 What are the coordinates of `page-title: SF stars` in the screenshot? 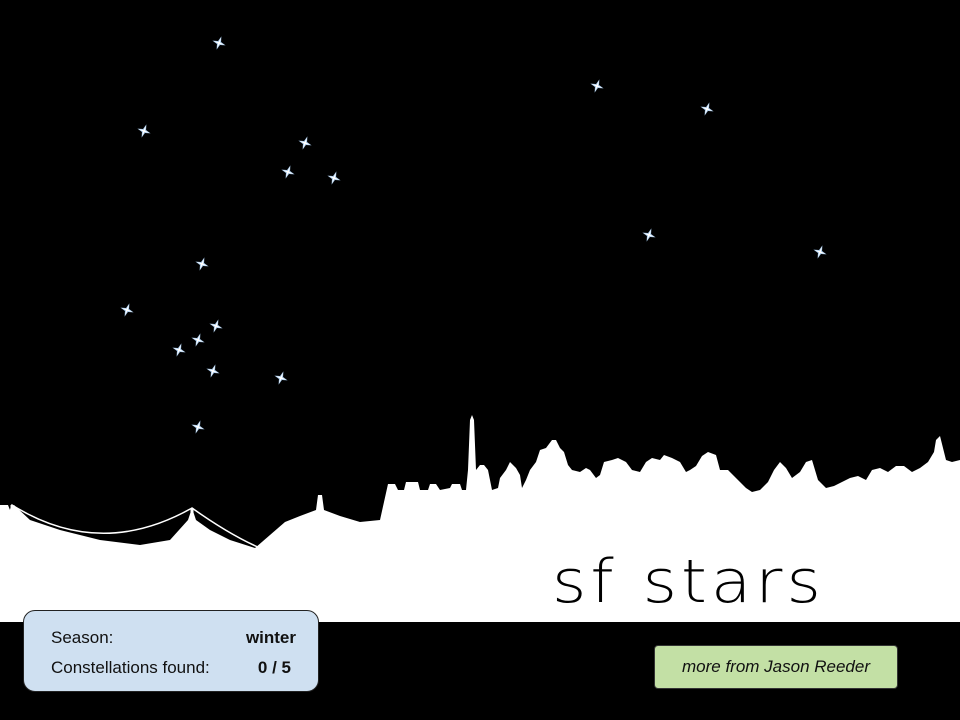 It's located at (688, 581).